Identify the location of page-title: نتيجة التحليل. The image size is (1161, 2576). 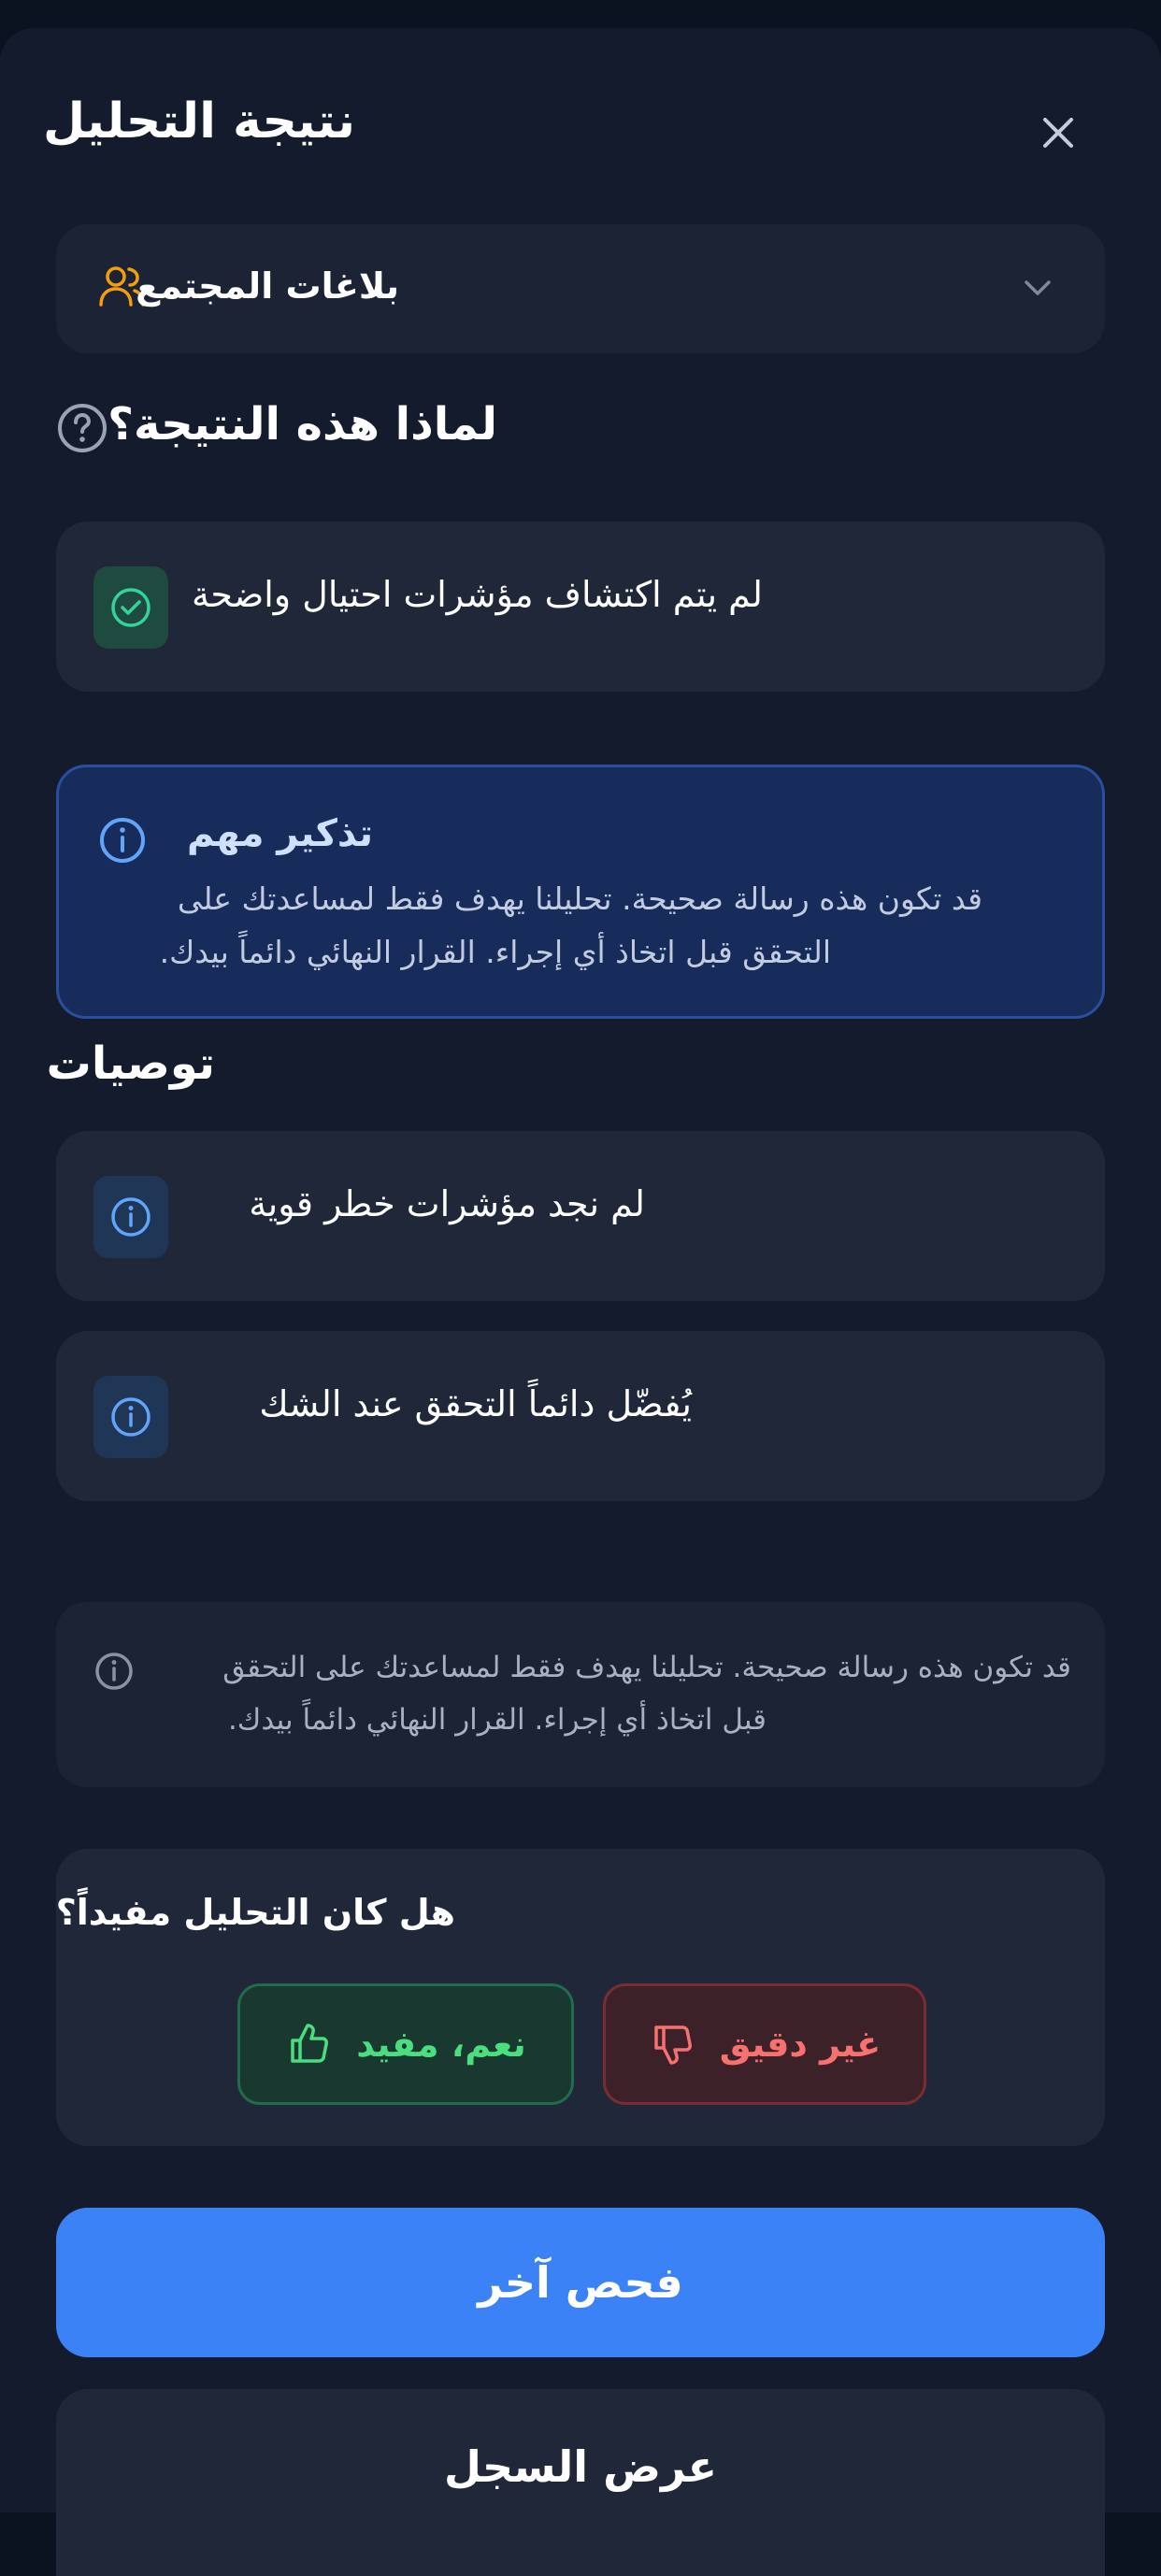
(198, 122).